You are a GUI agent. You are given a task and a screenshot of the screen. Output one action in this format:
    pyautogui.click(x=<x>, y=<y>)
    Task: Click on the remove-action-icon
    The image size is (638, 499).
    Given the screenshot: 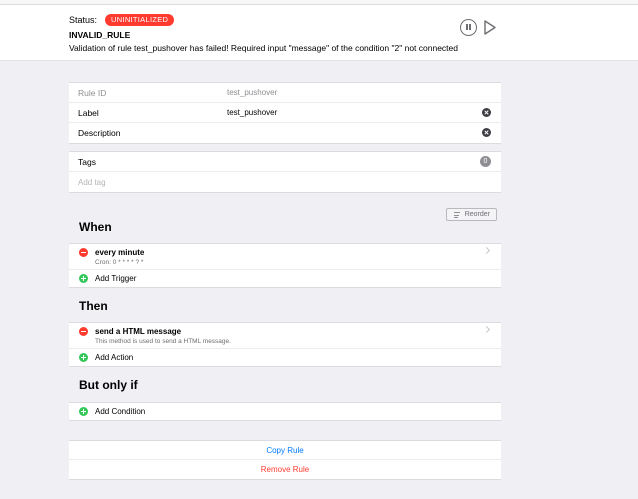 What is the action you would take?
    pyautogui.click(x=83, y=331)
    